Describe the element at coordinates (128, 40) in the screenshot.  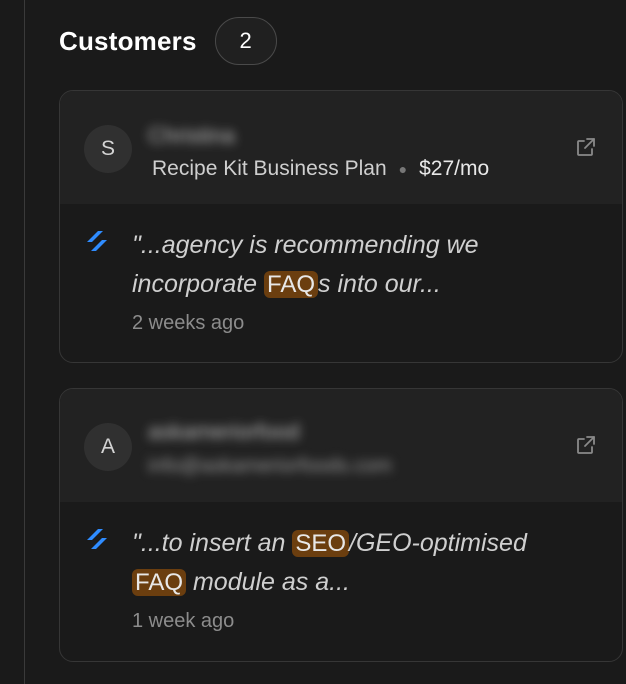
I see `customers-title: Customers` at that location.